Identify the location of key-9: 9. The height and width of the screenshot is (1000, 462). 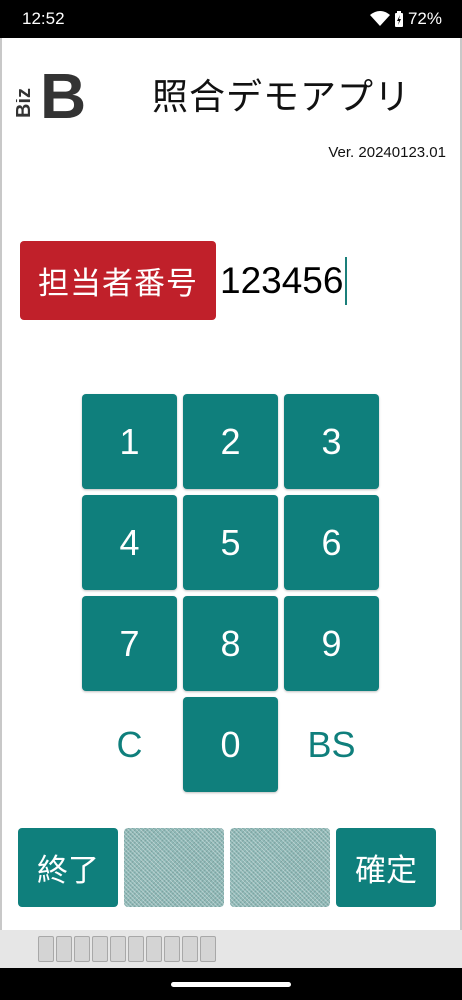
(331, 643).